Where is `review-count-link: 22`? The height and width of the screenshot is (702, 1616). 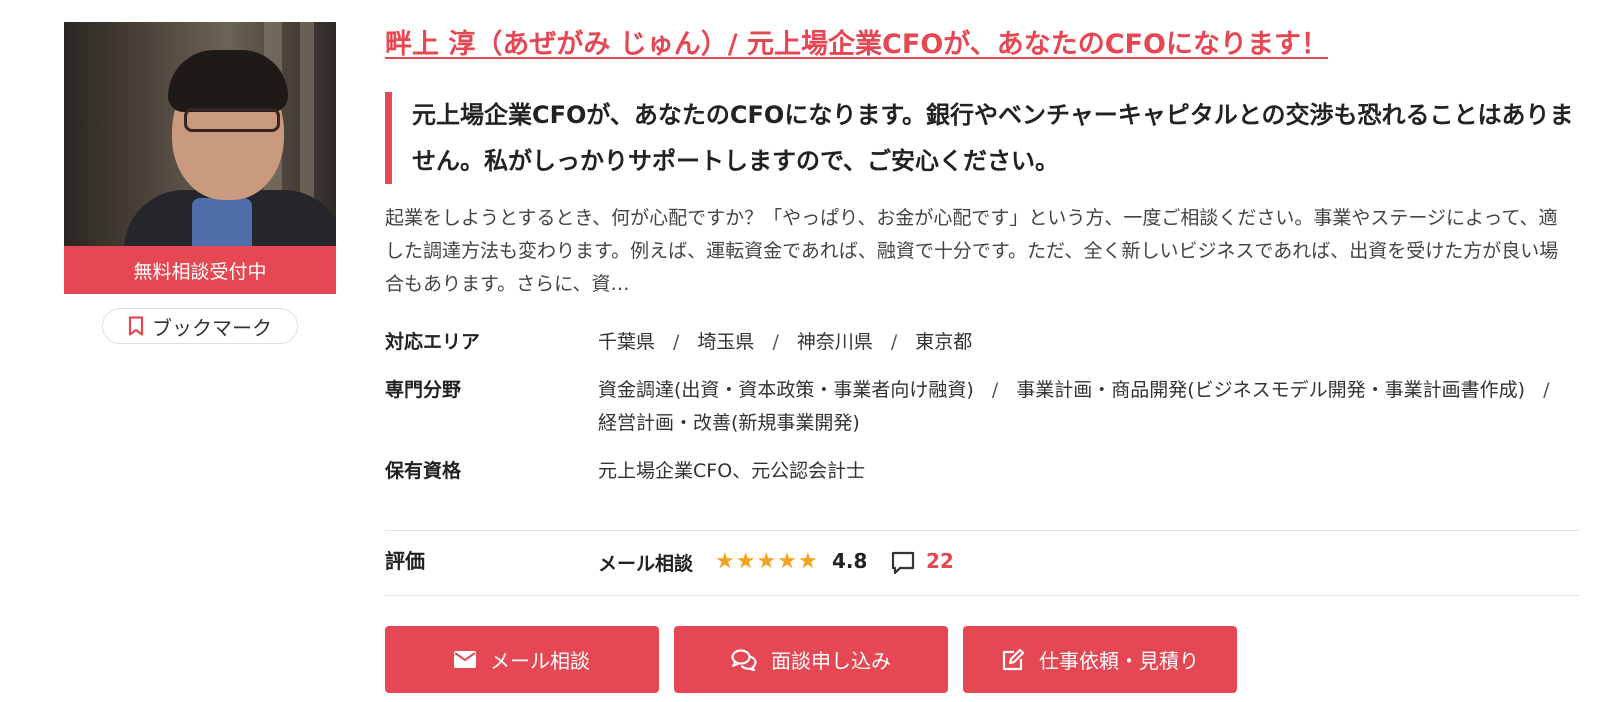
review-count-link: 22 is located at coordinates (940, 561).